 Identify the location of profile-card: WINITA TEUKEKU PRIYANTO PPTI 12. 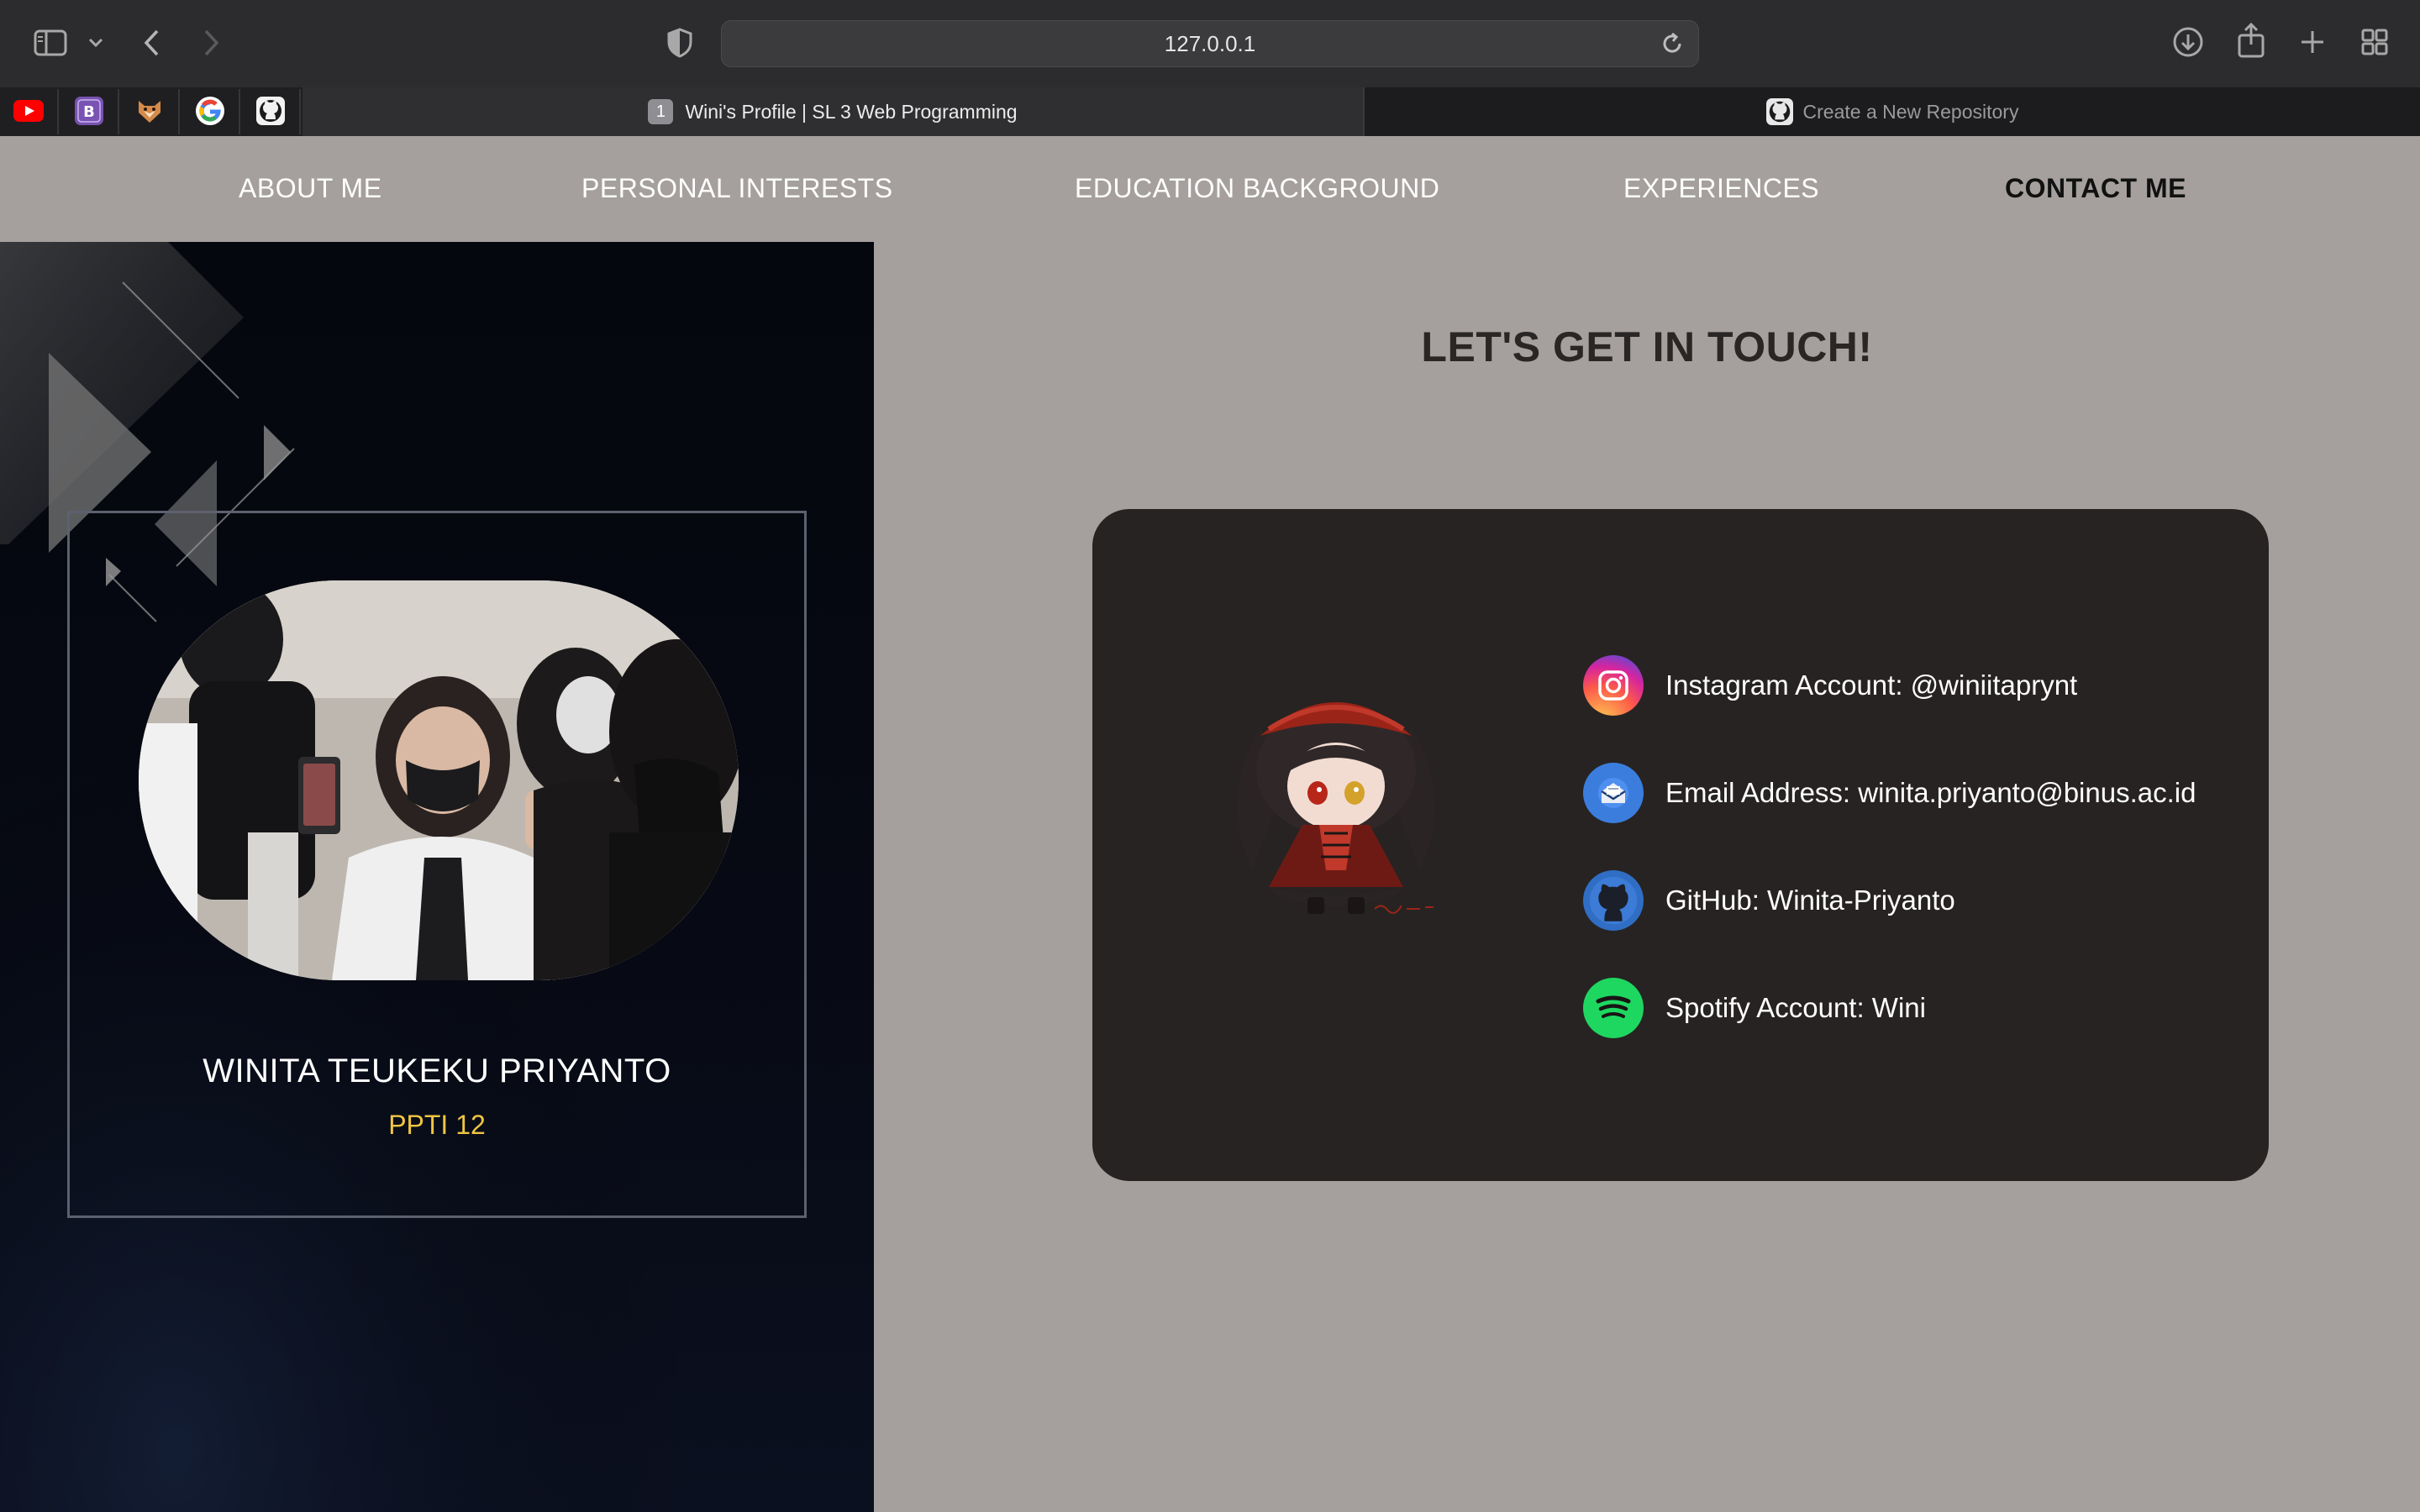
(437, 864).